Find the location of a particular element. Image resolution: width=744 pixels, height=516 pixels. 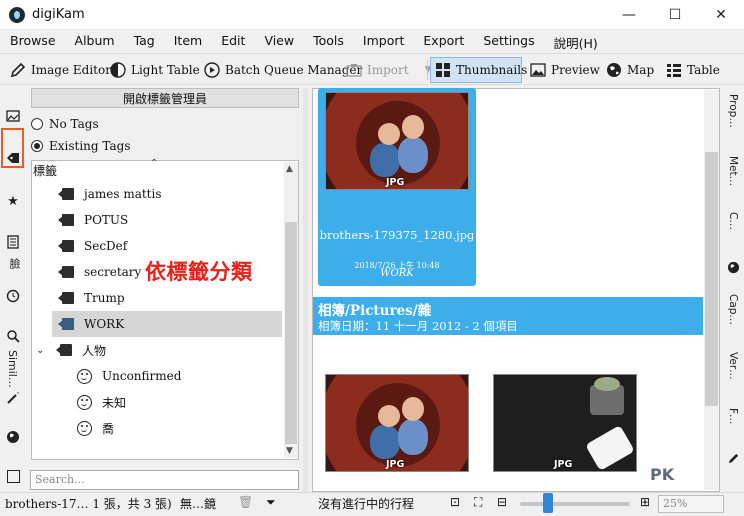

no-tags-option: No Tags is located at coordinates (65, 124).